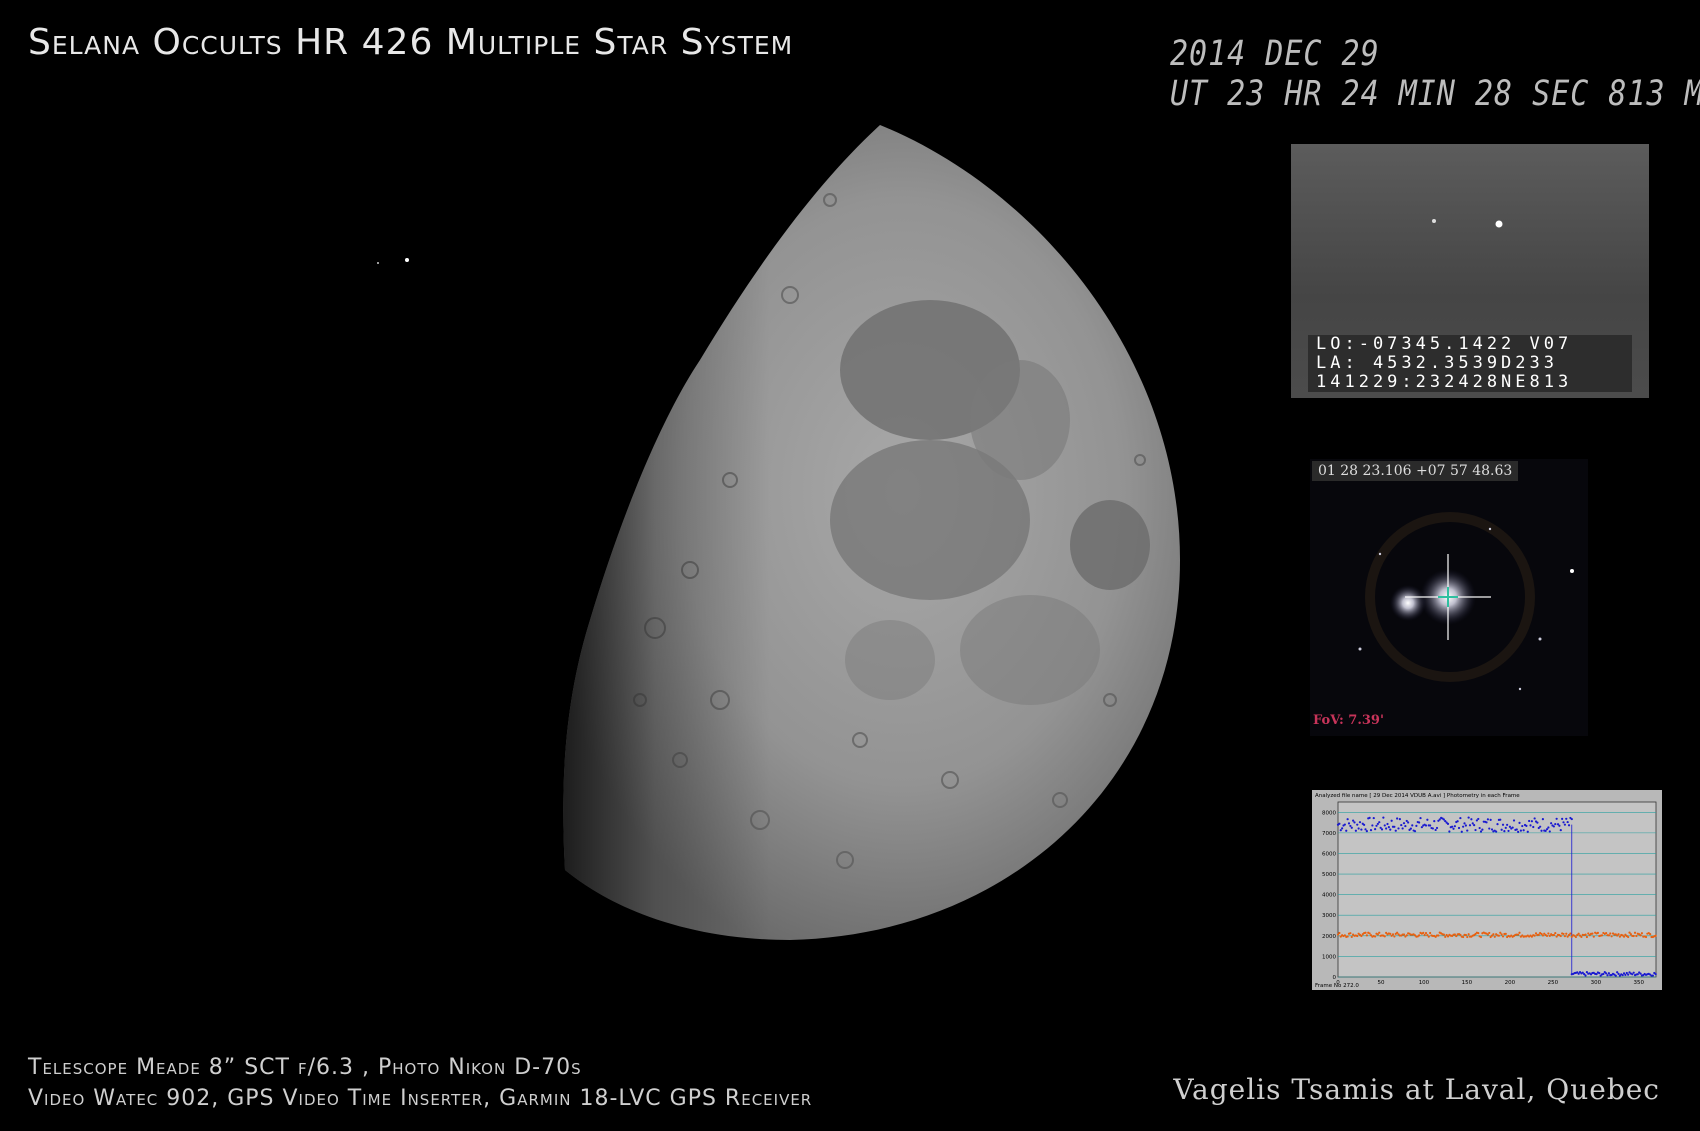 The width and height of the screenshot is (1700, 1131). I want to click on x-tick-label: 350, so click(1639, 983).